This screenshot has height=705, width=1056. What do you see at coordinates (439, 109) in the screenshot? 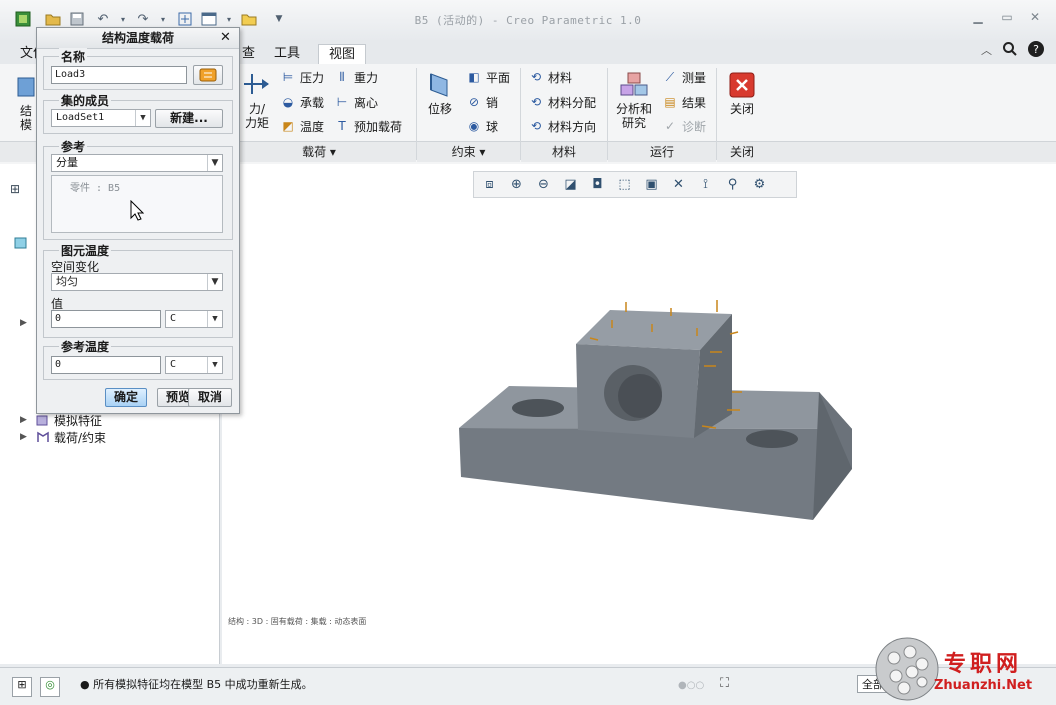
I see `displacement-label: 位移` at bounding box center [439, 109].